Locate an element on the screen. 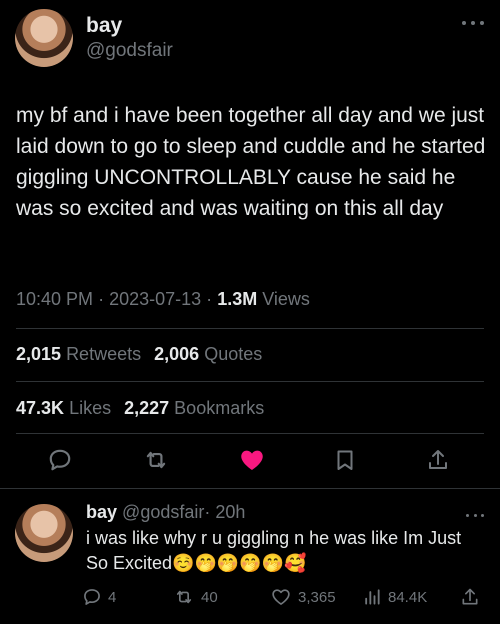 The width and height of the screenshot is (500, 624). bookmark-button is located at coordinates (345, 460).